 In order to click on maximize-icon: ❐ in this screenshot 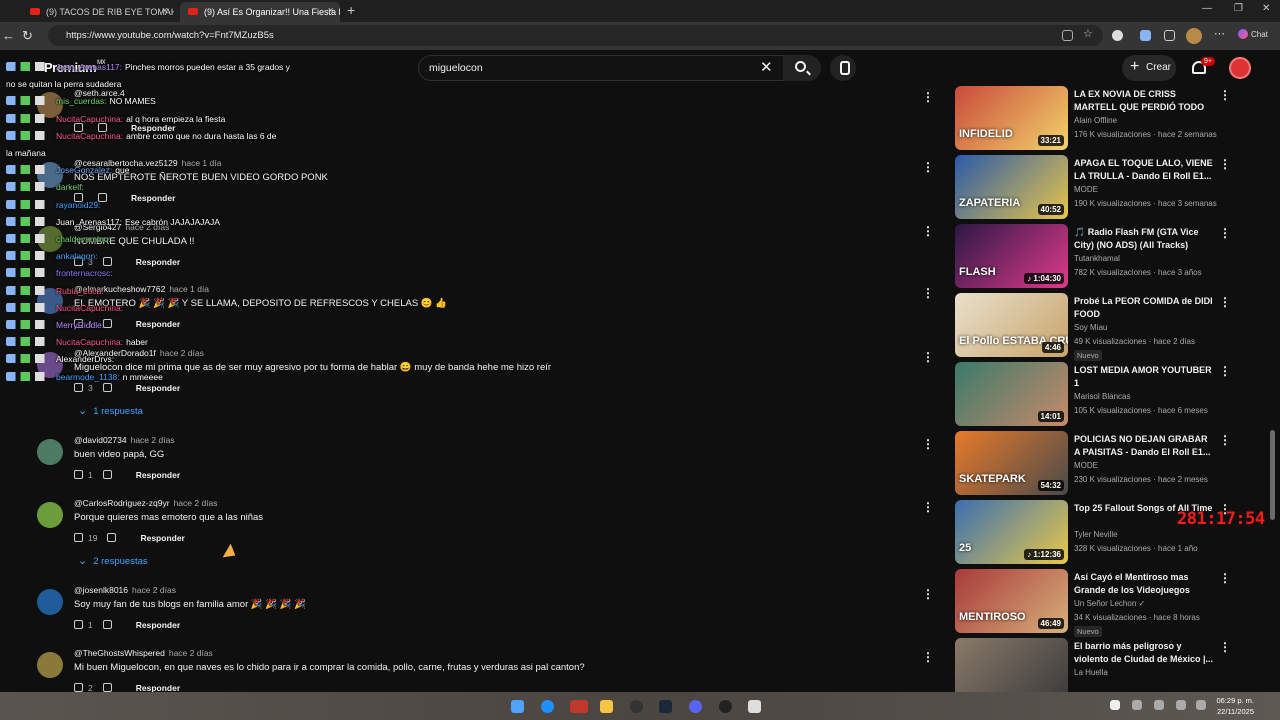, I will do `click(1238, 8)`.